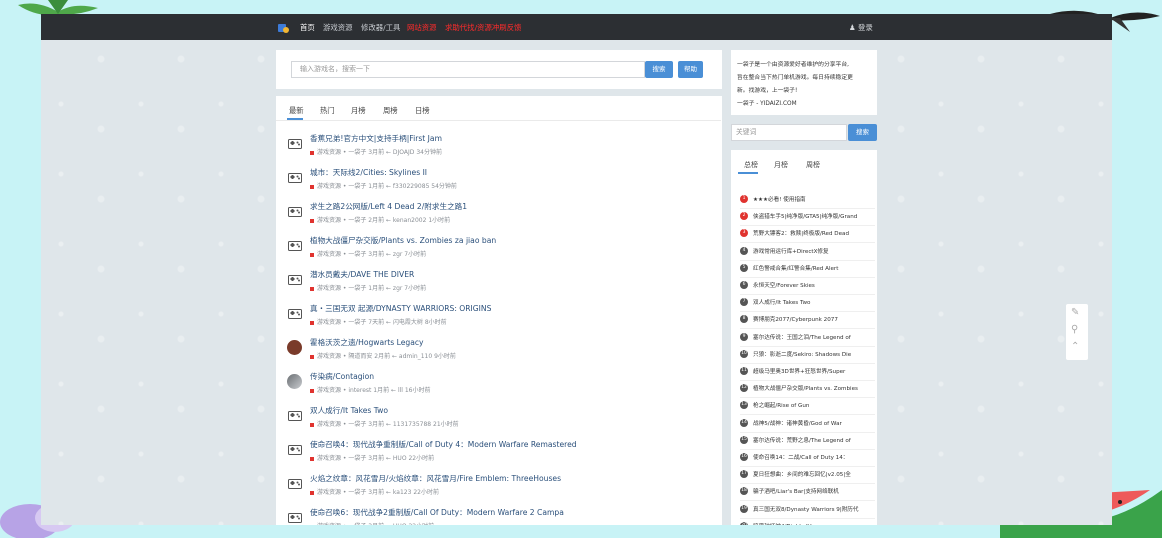 The image size is (1162, 538). What do you see at coordinates (814, 509) in the screenshot?
I see `rank-title: 真三国无双8/Dynasty Warriors 9|附历代` at bounding box center [814, 509].